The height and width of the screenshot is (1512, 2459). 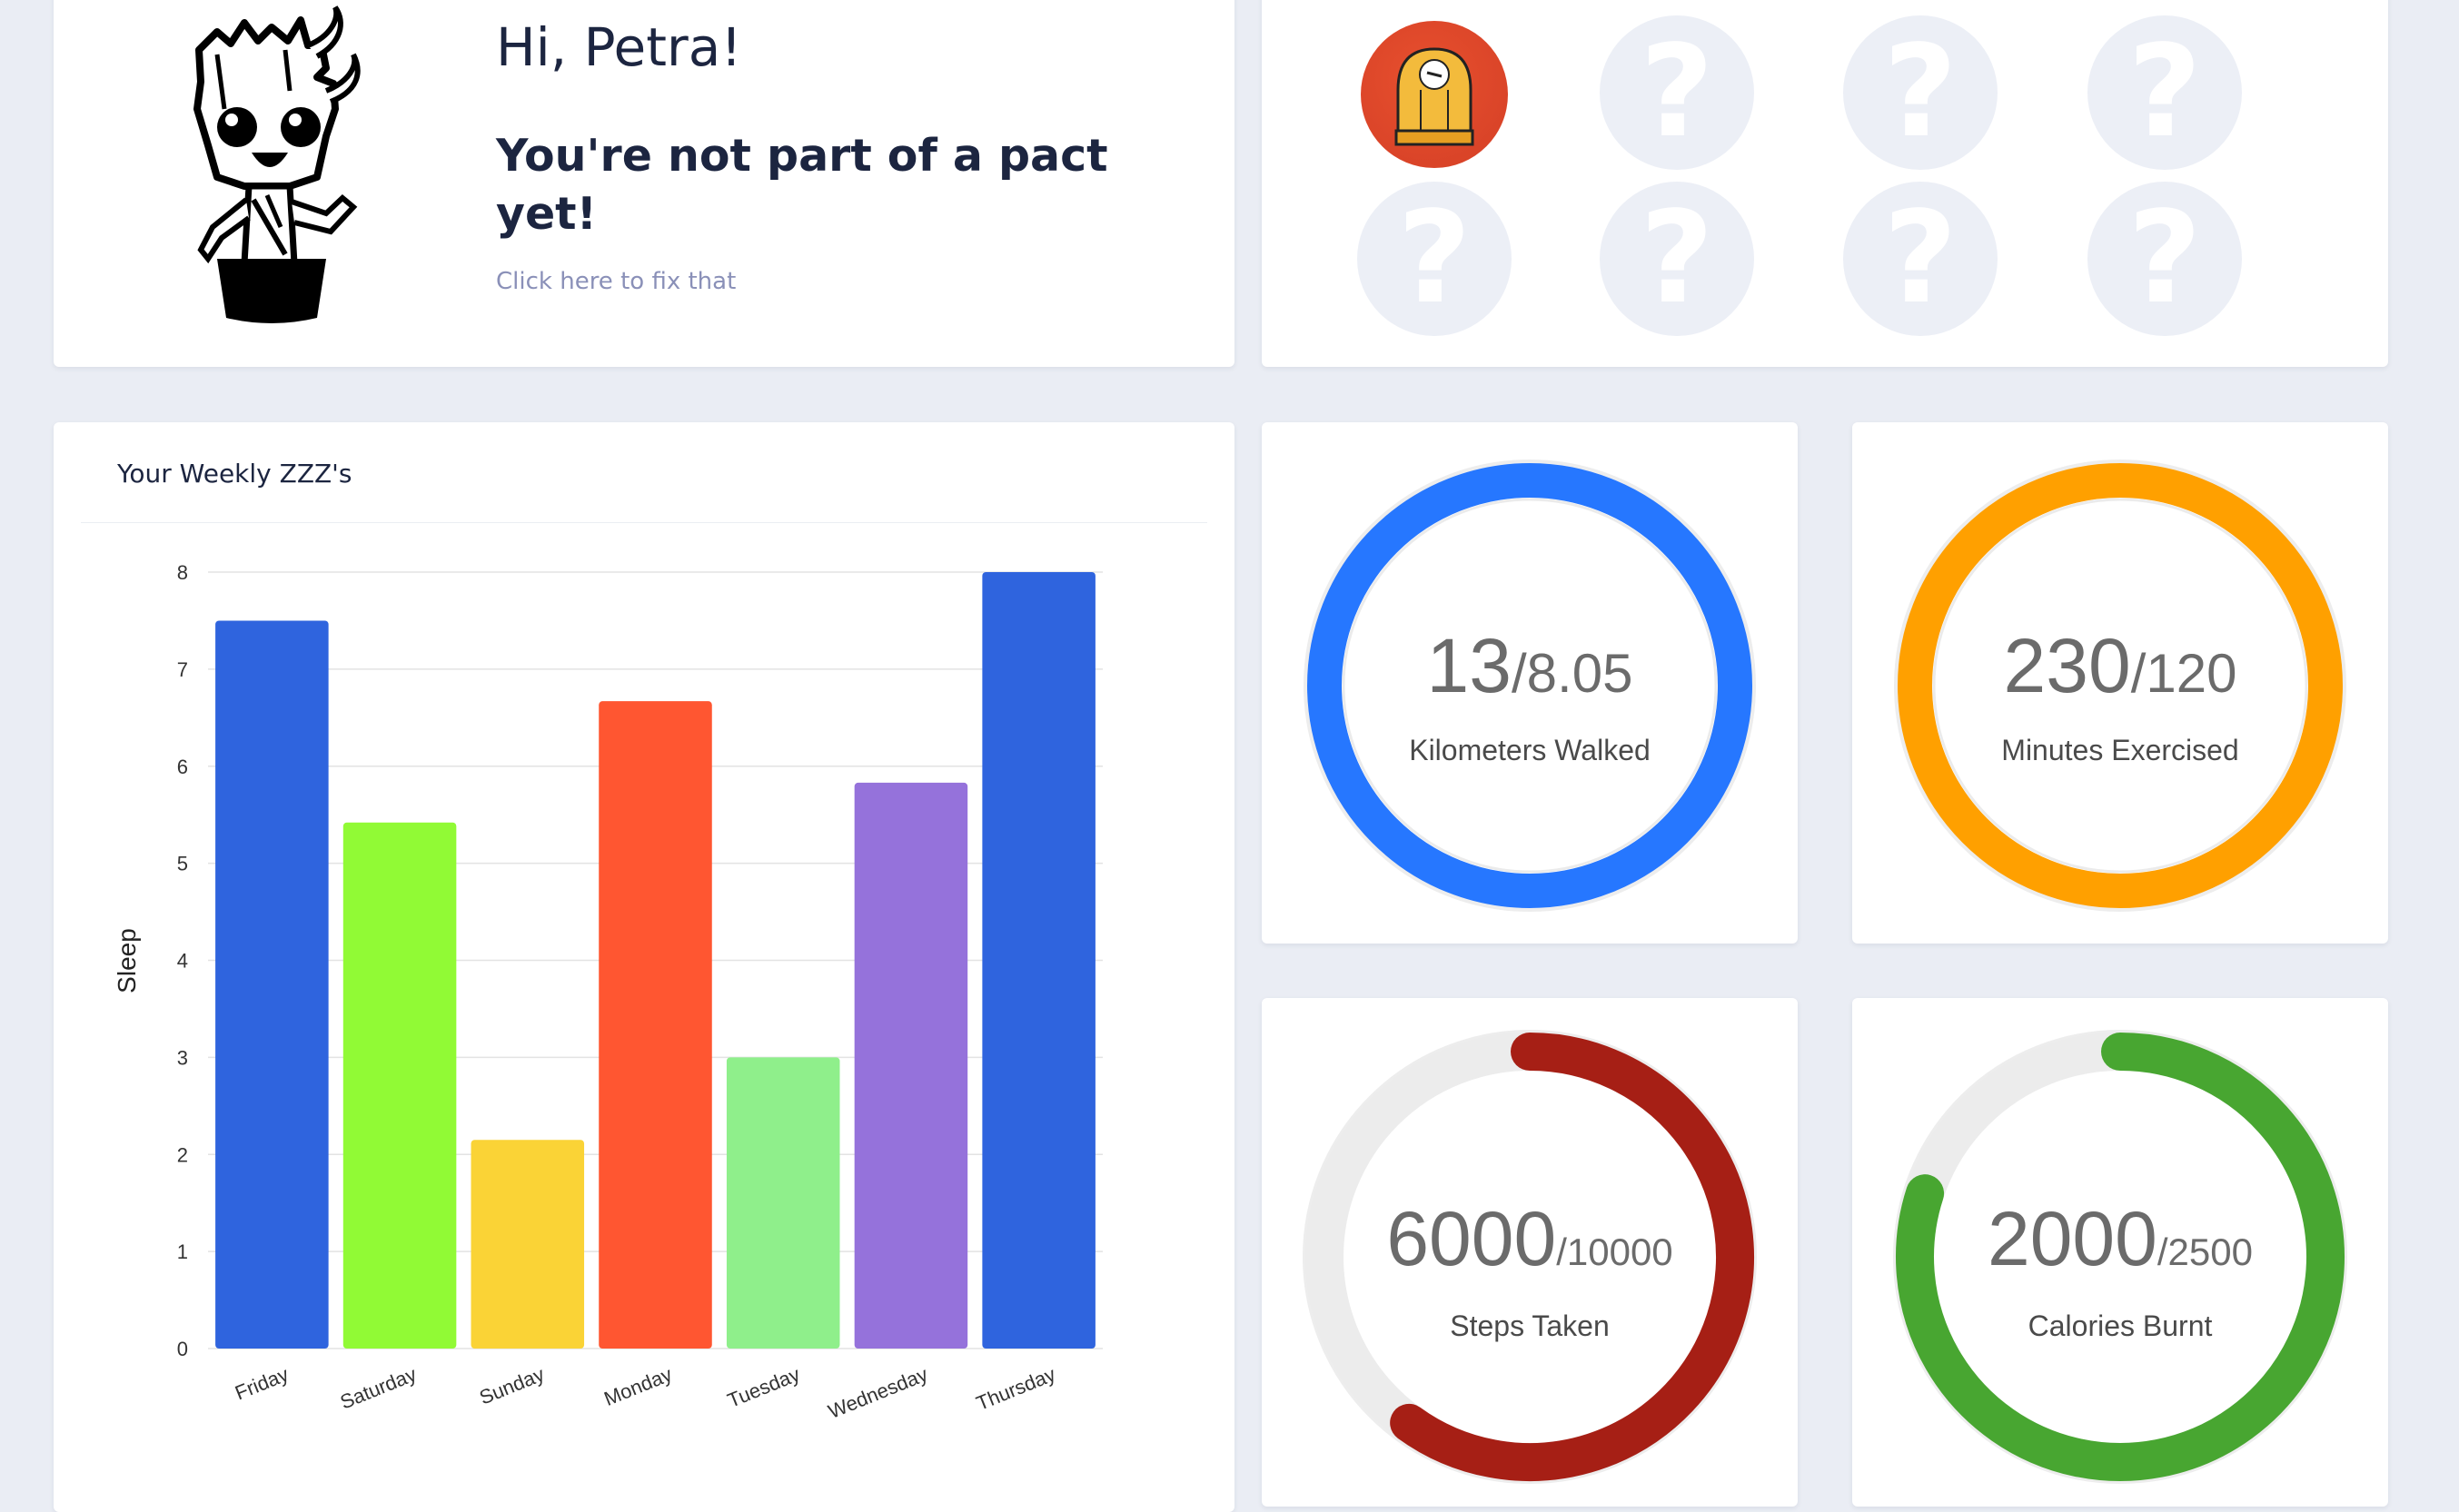 I want to click on bar-friday, so click(x=272, y=985).